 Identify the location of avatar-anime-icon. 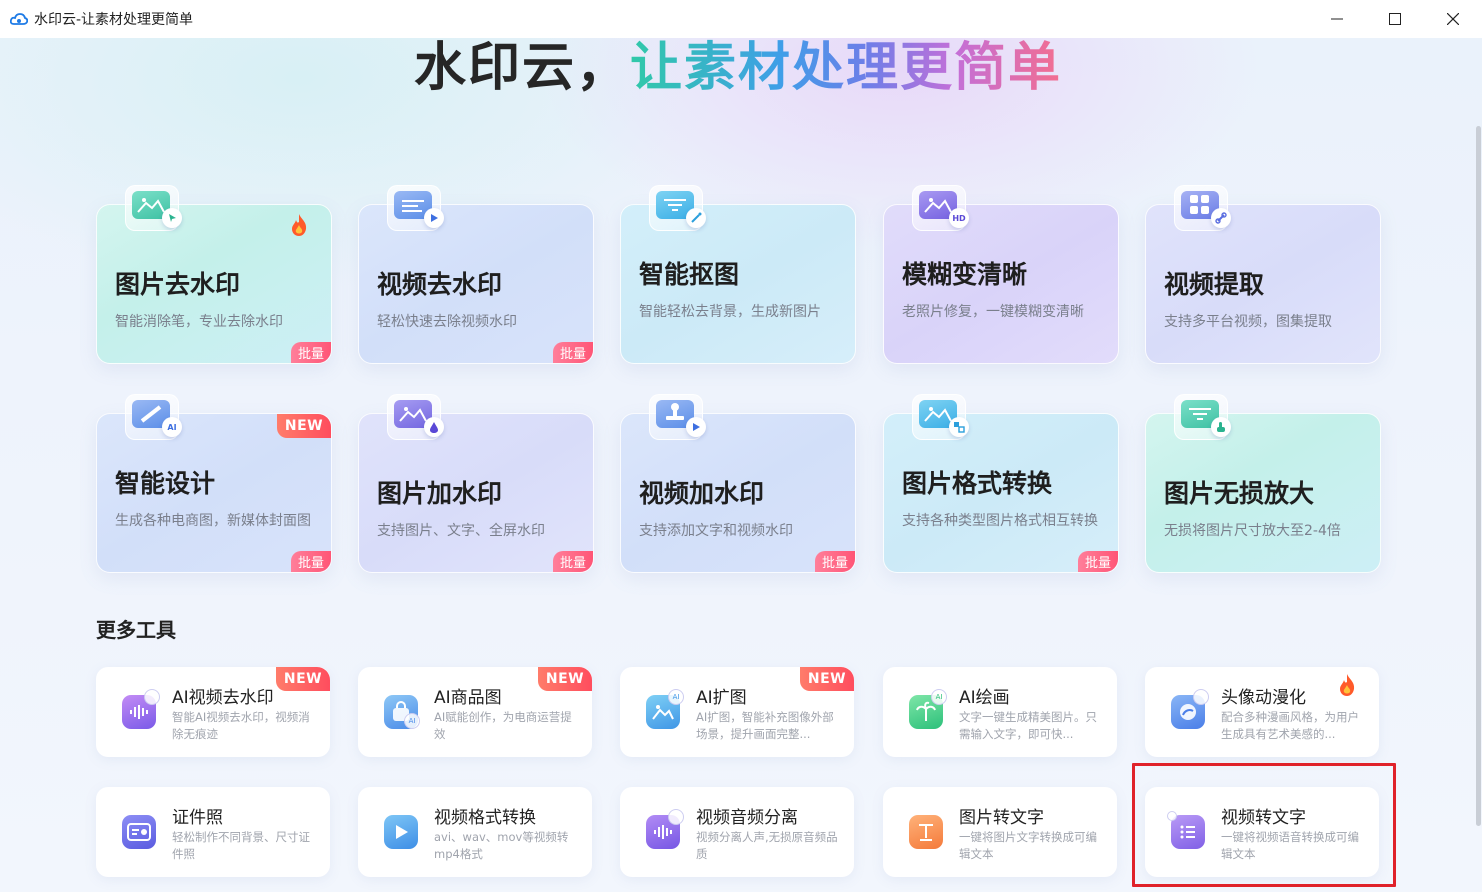
(1190, 709).